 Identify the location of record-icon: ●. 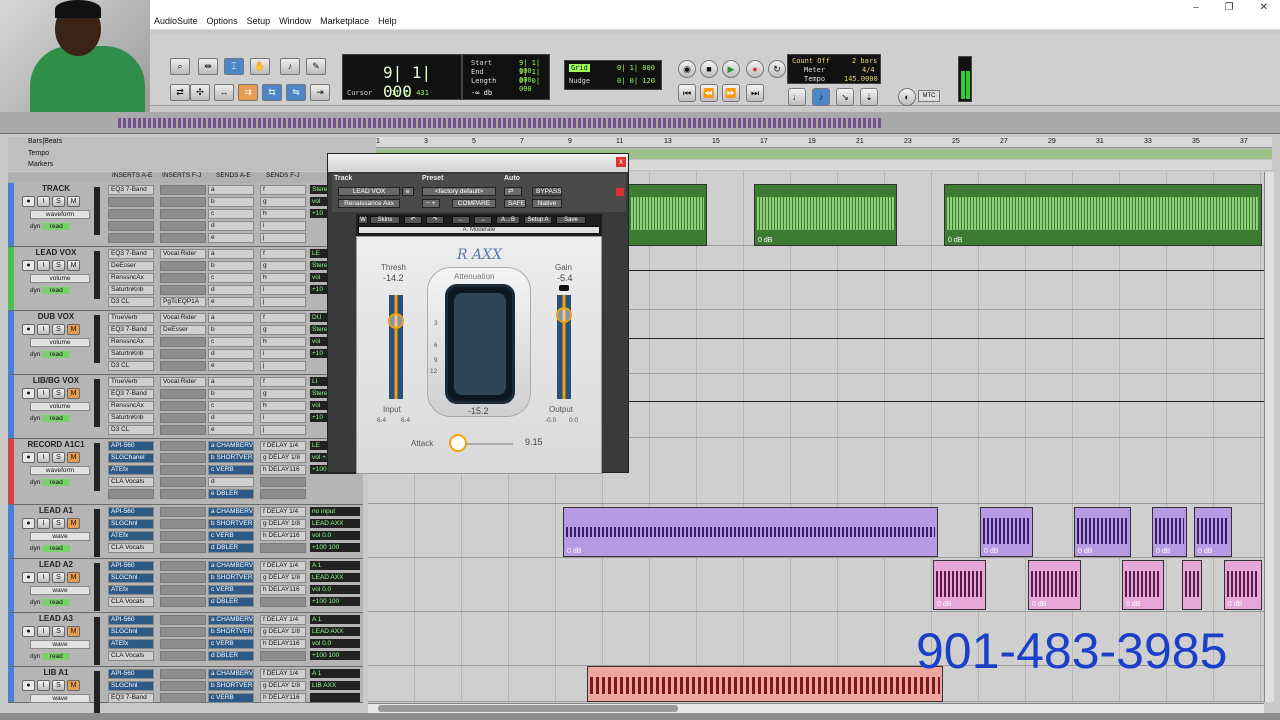
(755, 69).